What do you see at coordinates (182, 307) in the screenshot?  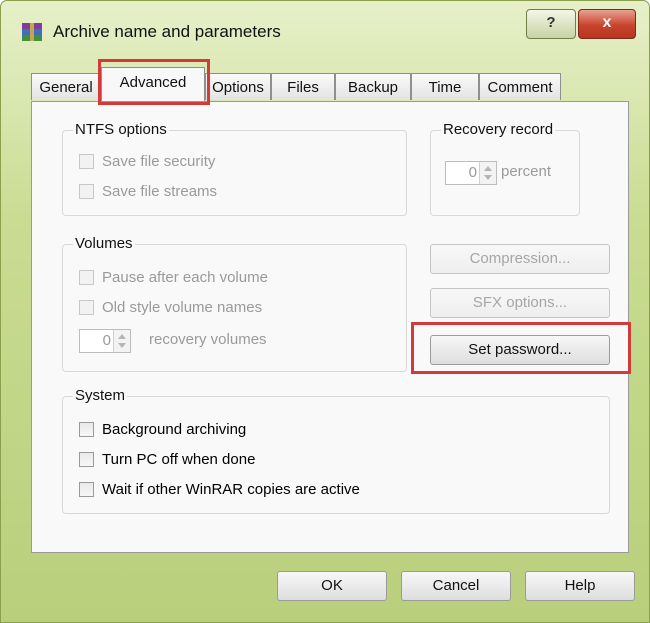 I see `old-style-names-label: Old style volume names` at bounding box center [182, 307].